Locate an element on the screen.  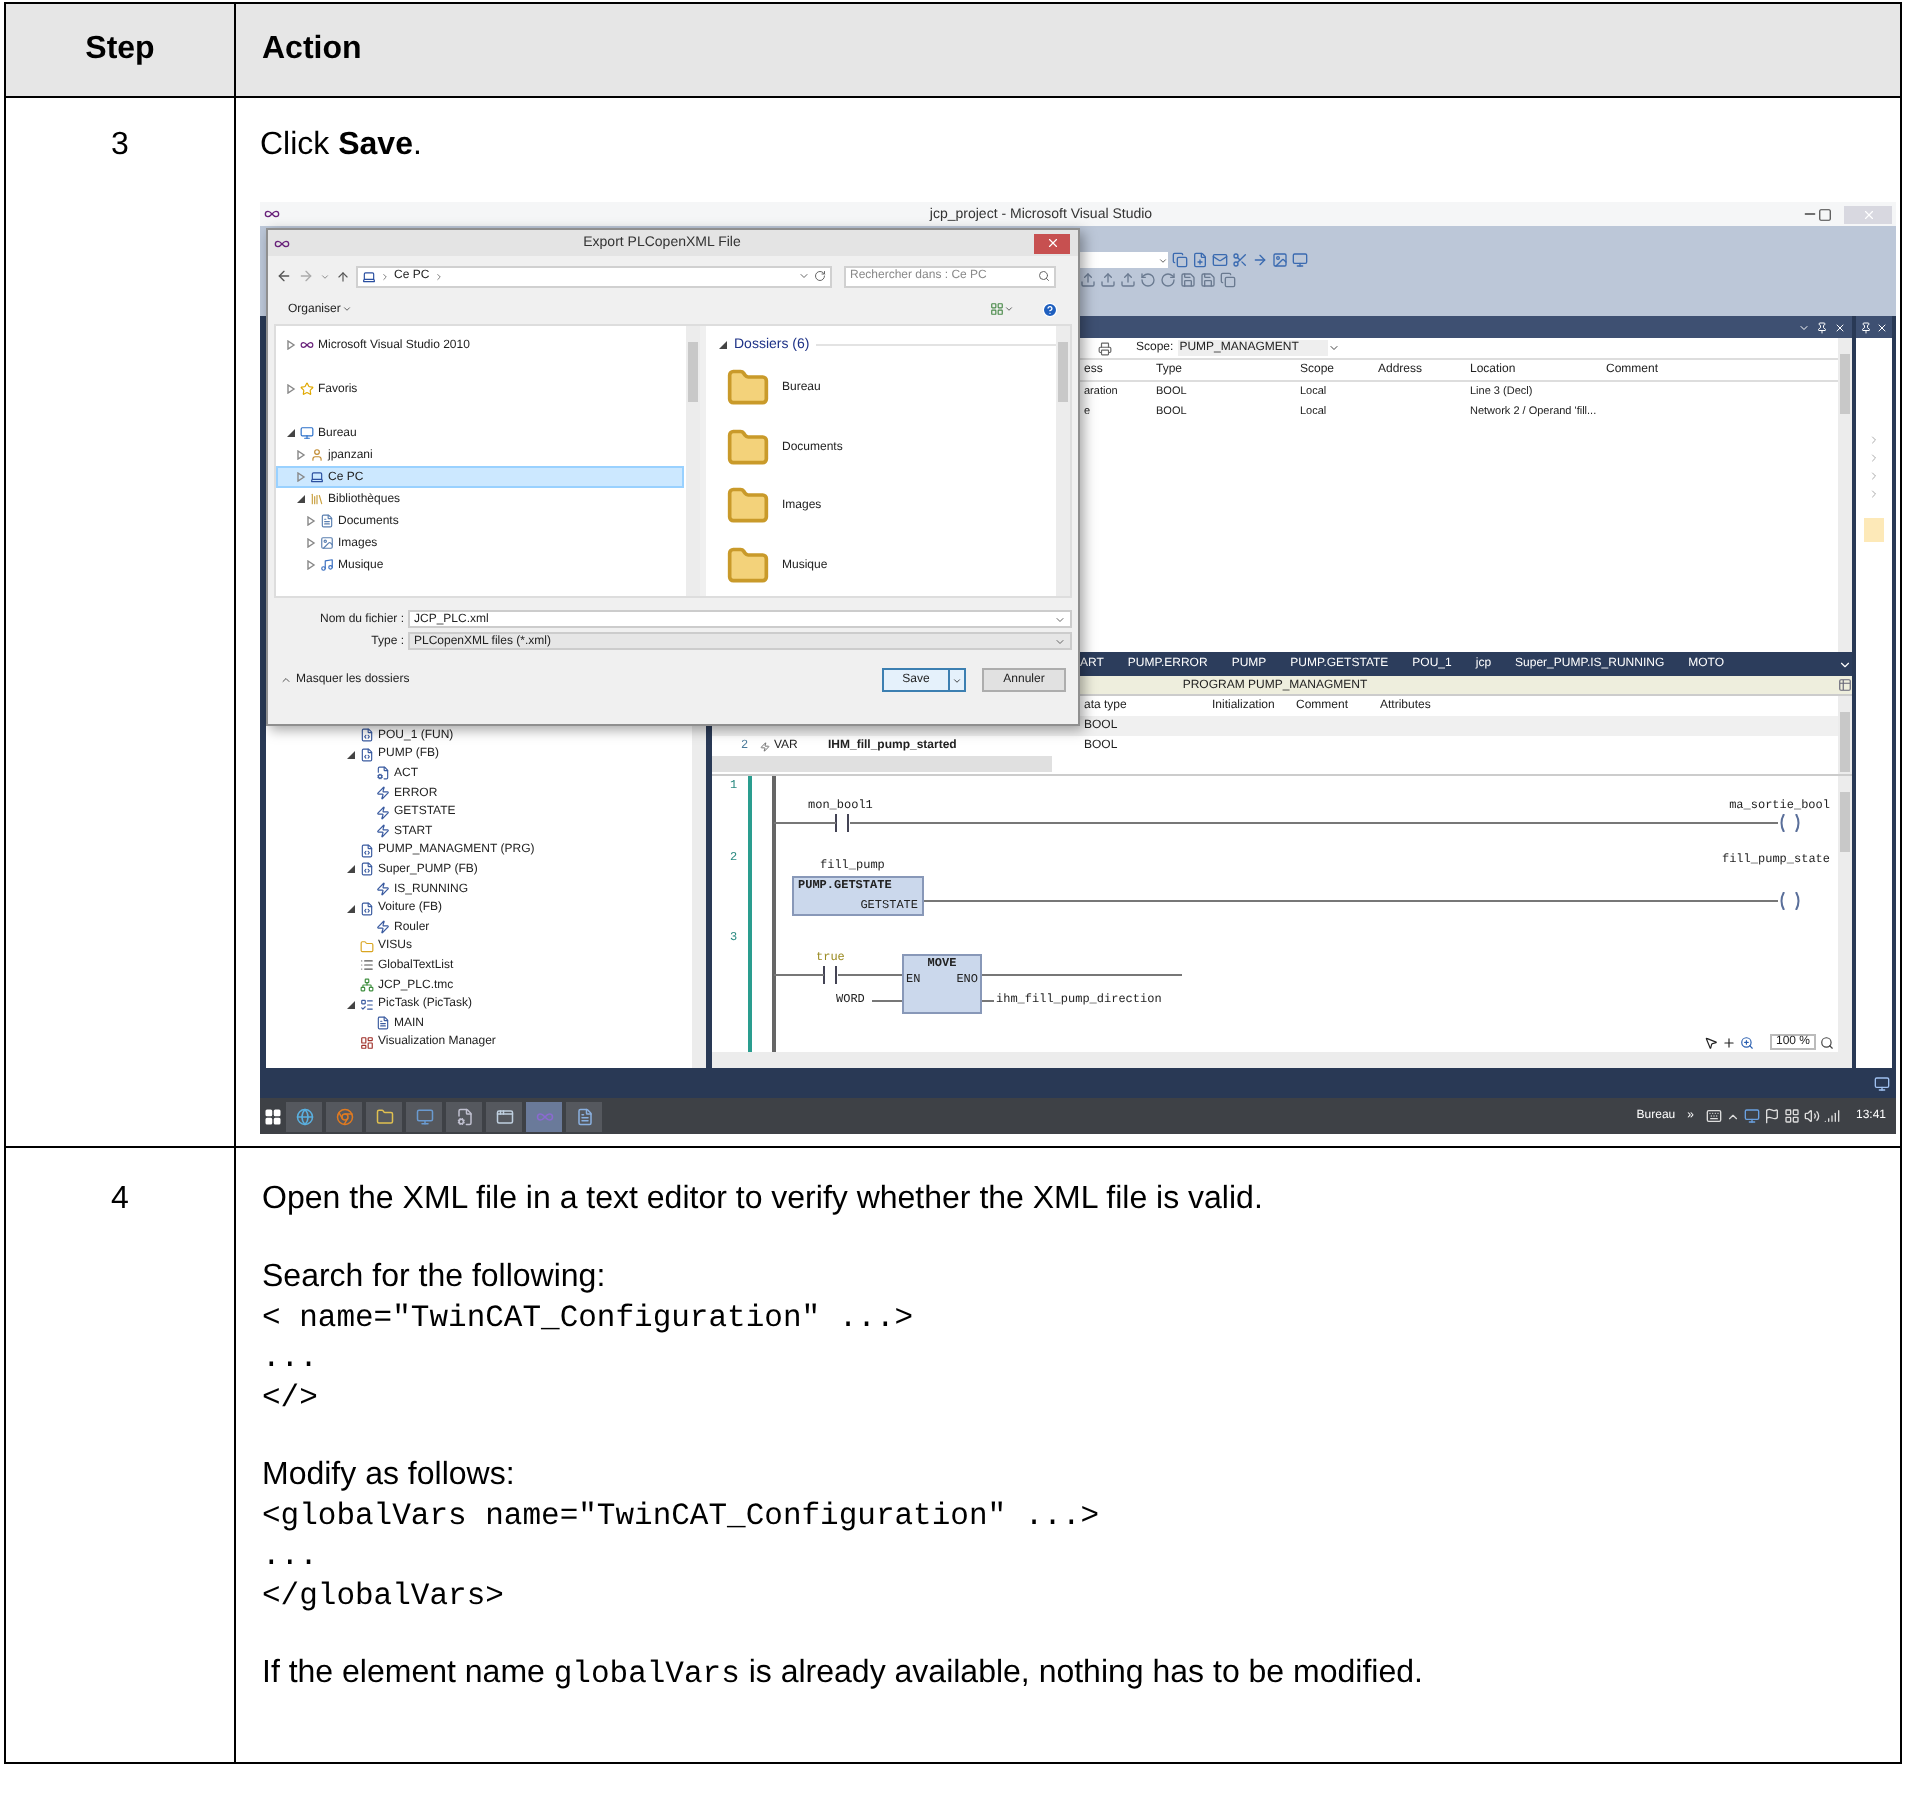
lightning-icon is located at coordinates (383, 889).